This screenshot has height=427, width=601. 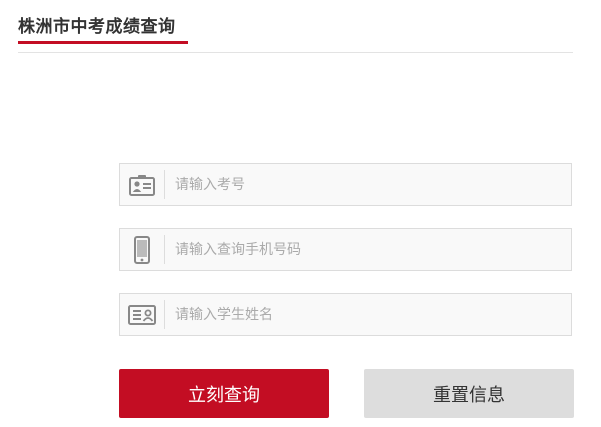 What do you see at coordinates (142, 249) in the screenshot?
I see `mobile-phone-icon` at bounding box center [142, 249].